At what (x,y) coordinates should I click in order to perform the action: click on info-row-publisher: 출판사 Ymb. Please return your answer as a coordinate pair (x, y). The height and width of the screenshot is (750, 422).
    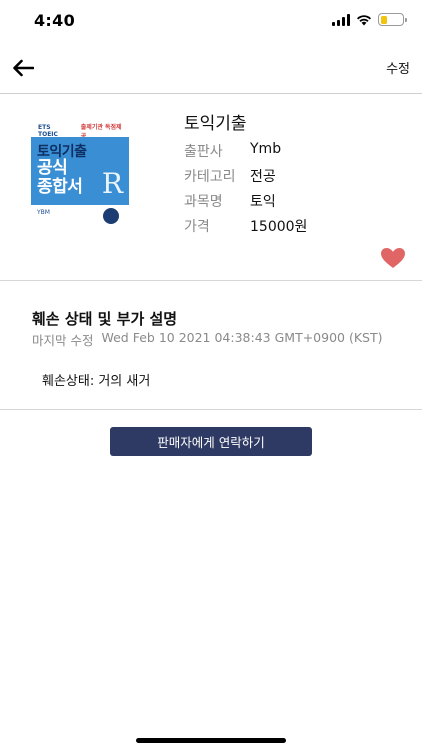
    Looking at the image, I should click on (232, 151).